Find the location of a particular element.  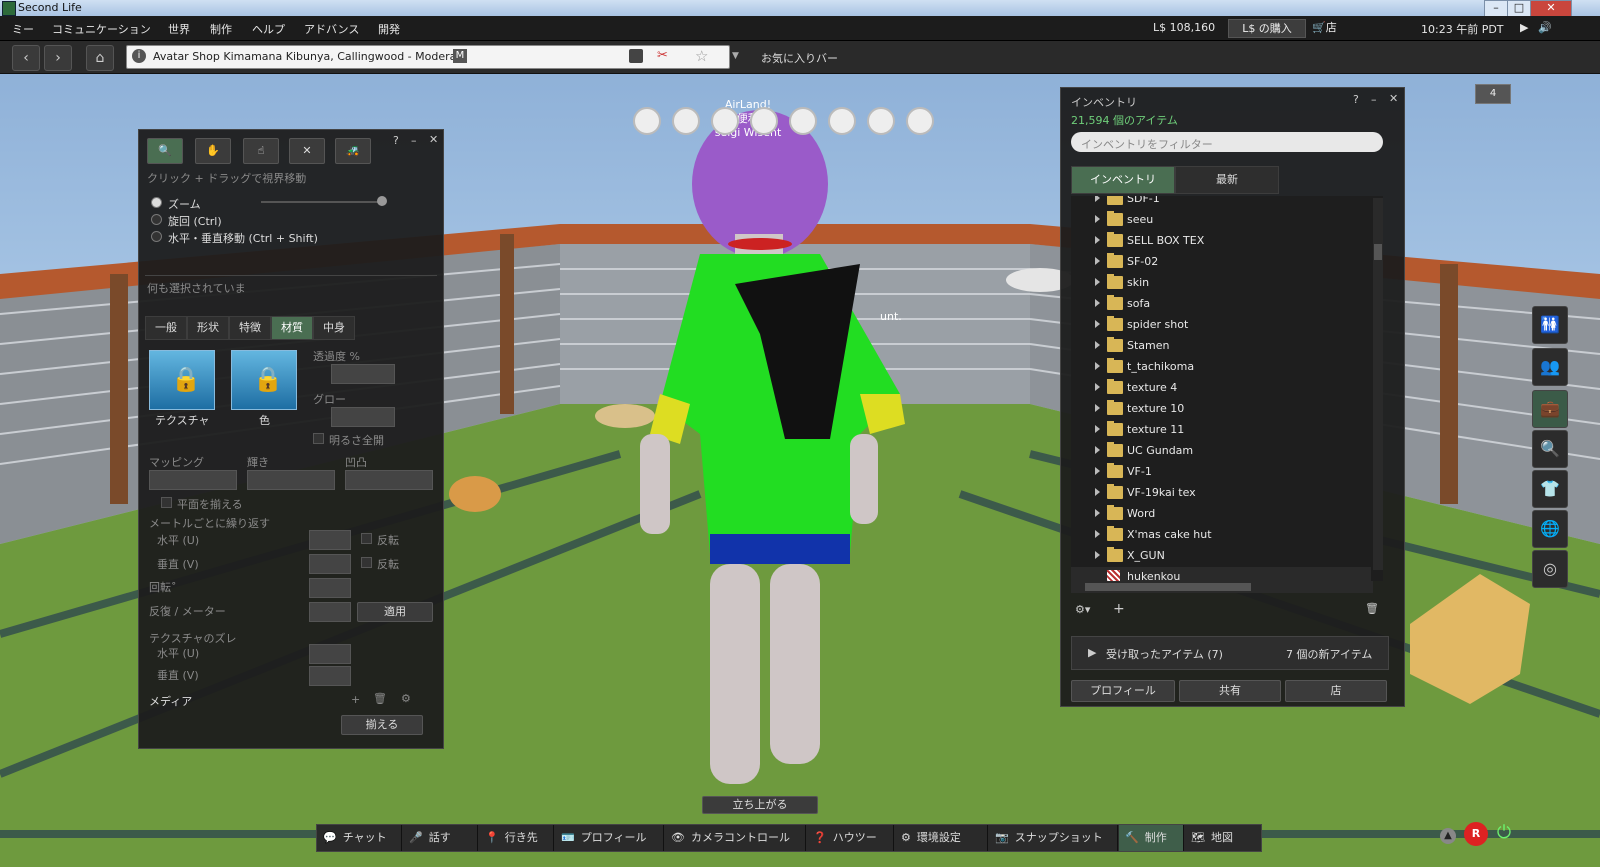

maximize-window-button: □ is located at coordinates (1519, 8).